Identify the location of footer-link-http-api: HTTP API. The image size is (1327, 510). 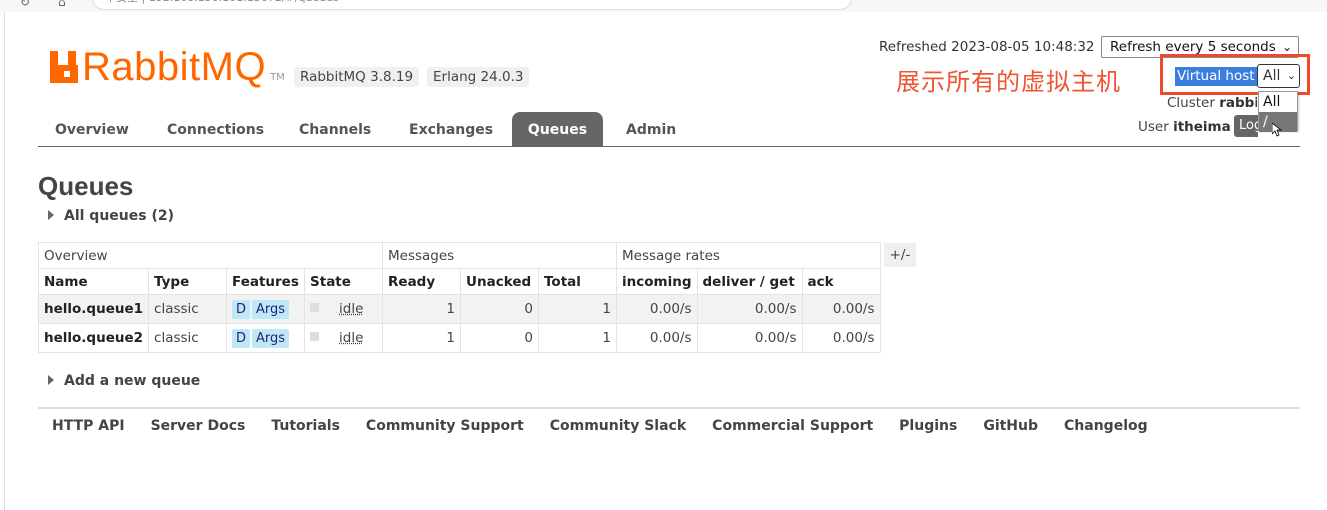
(88, 426).